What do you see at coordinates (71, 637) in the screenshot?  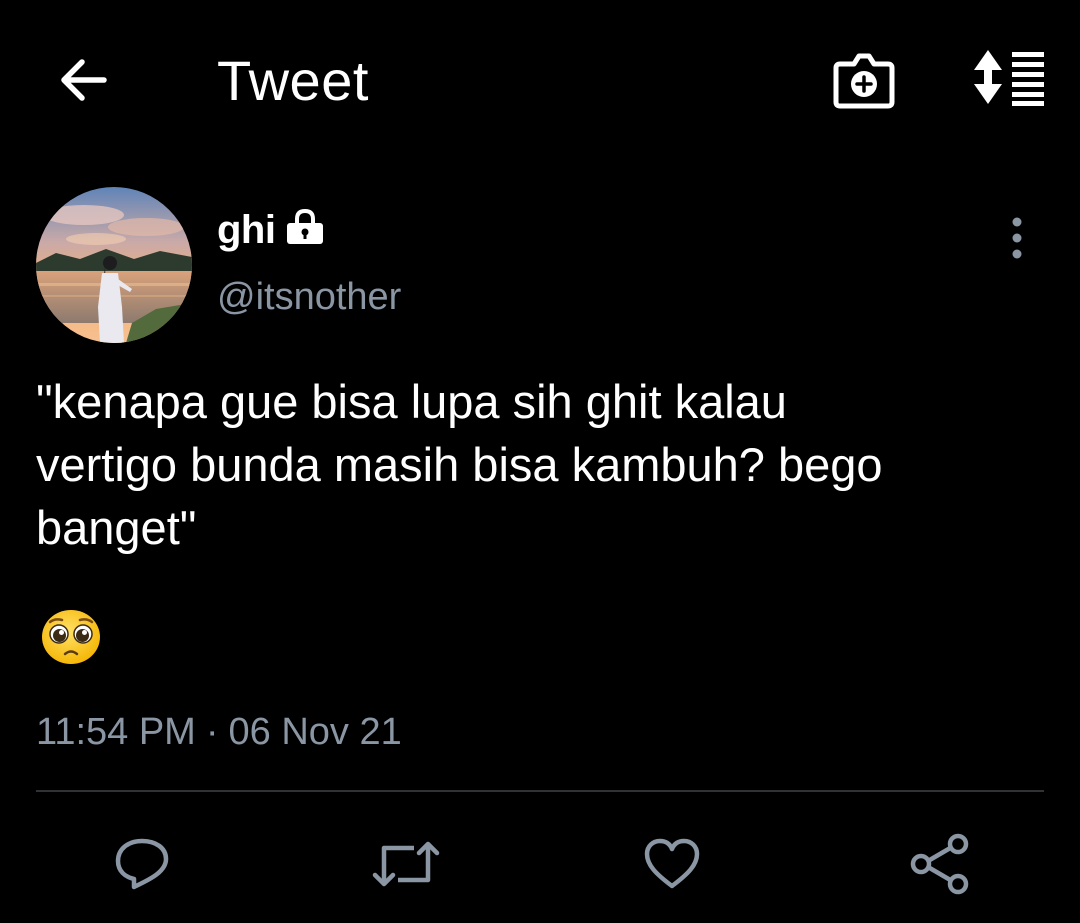 I see `pleading-face-emoji: 🥺` at bounding box center [71, 637].